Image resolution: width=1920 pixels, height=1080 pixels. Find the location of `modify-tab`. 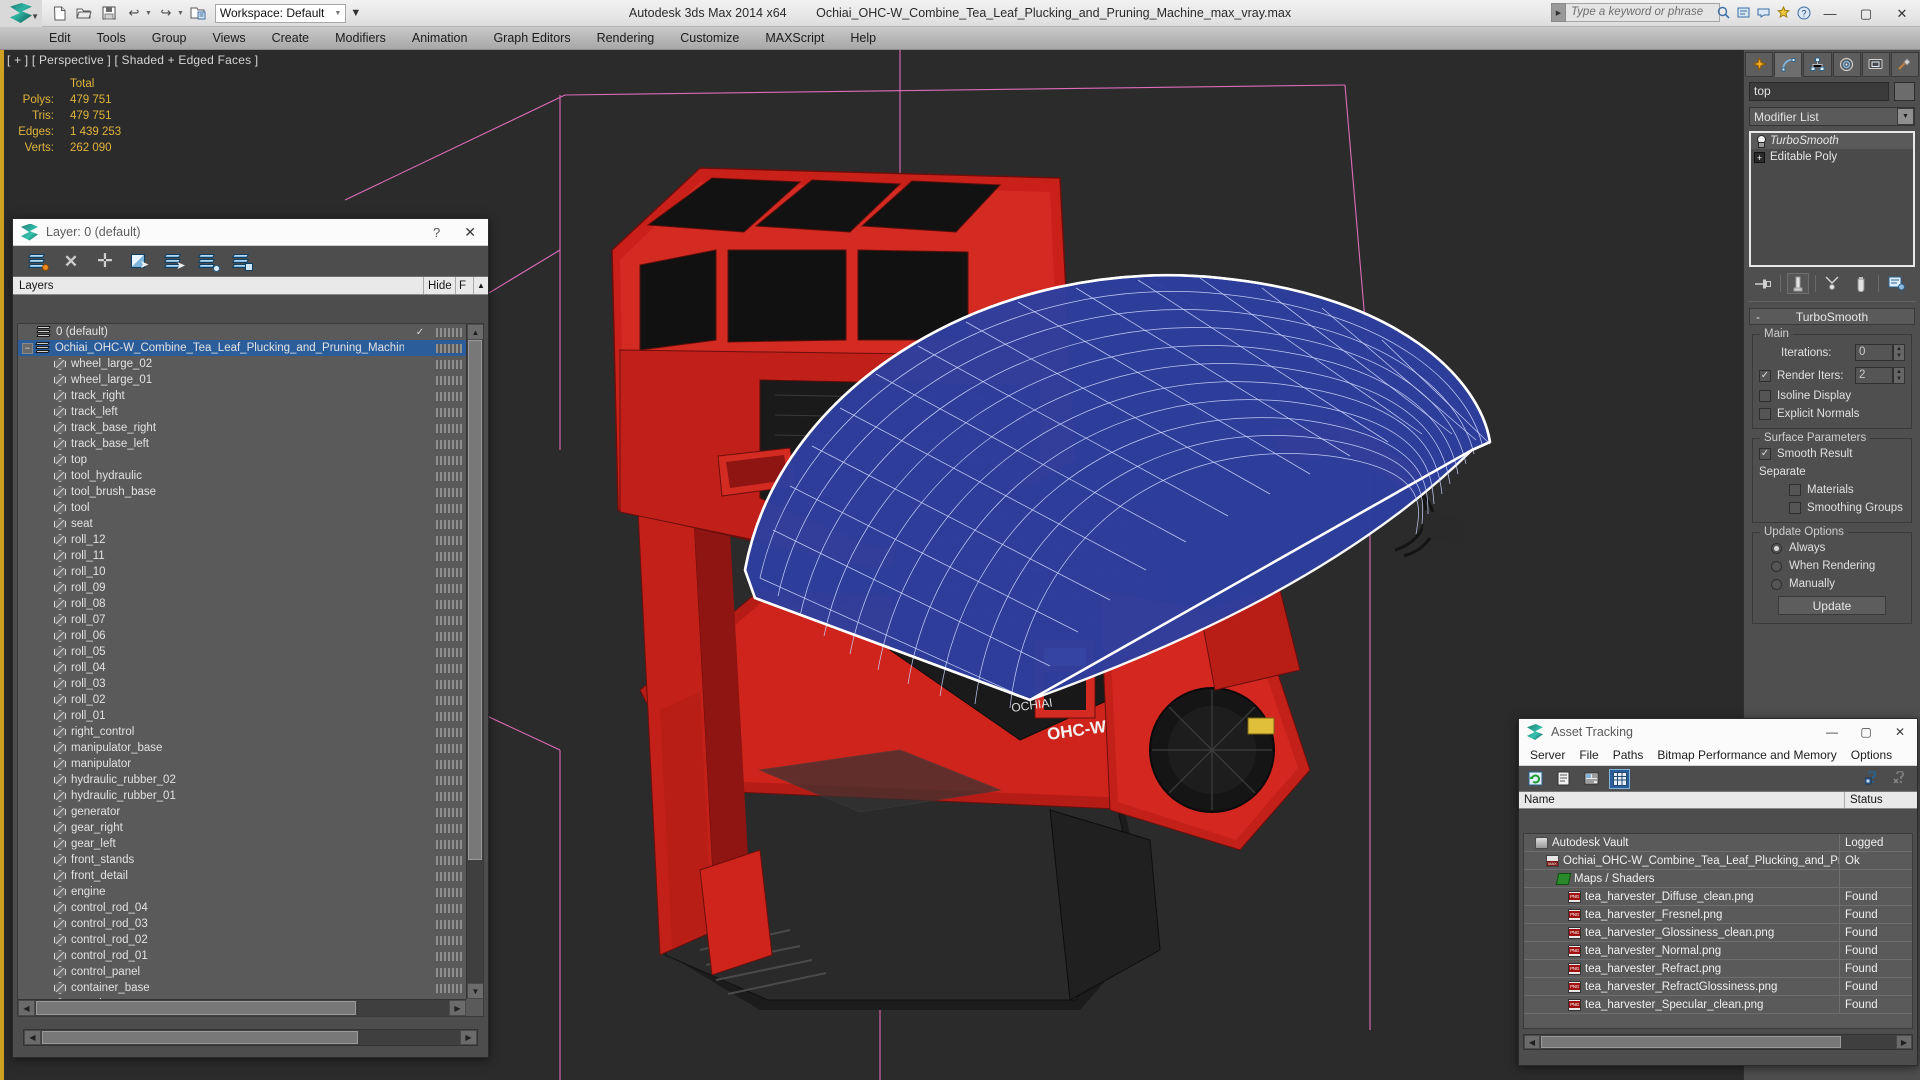

modify-tab is located at coordinates (1788, 64).